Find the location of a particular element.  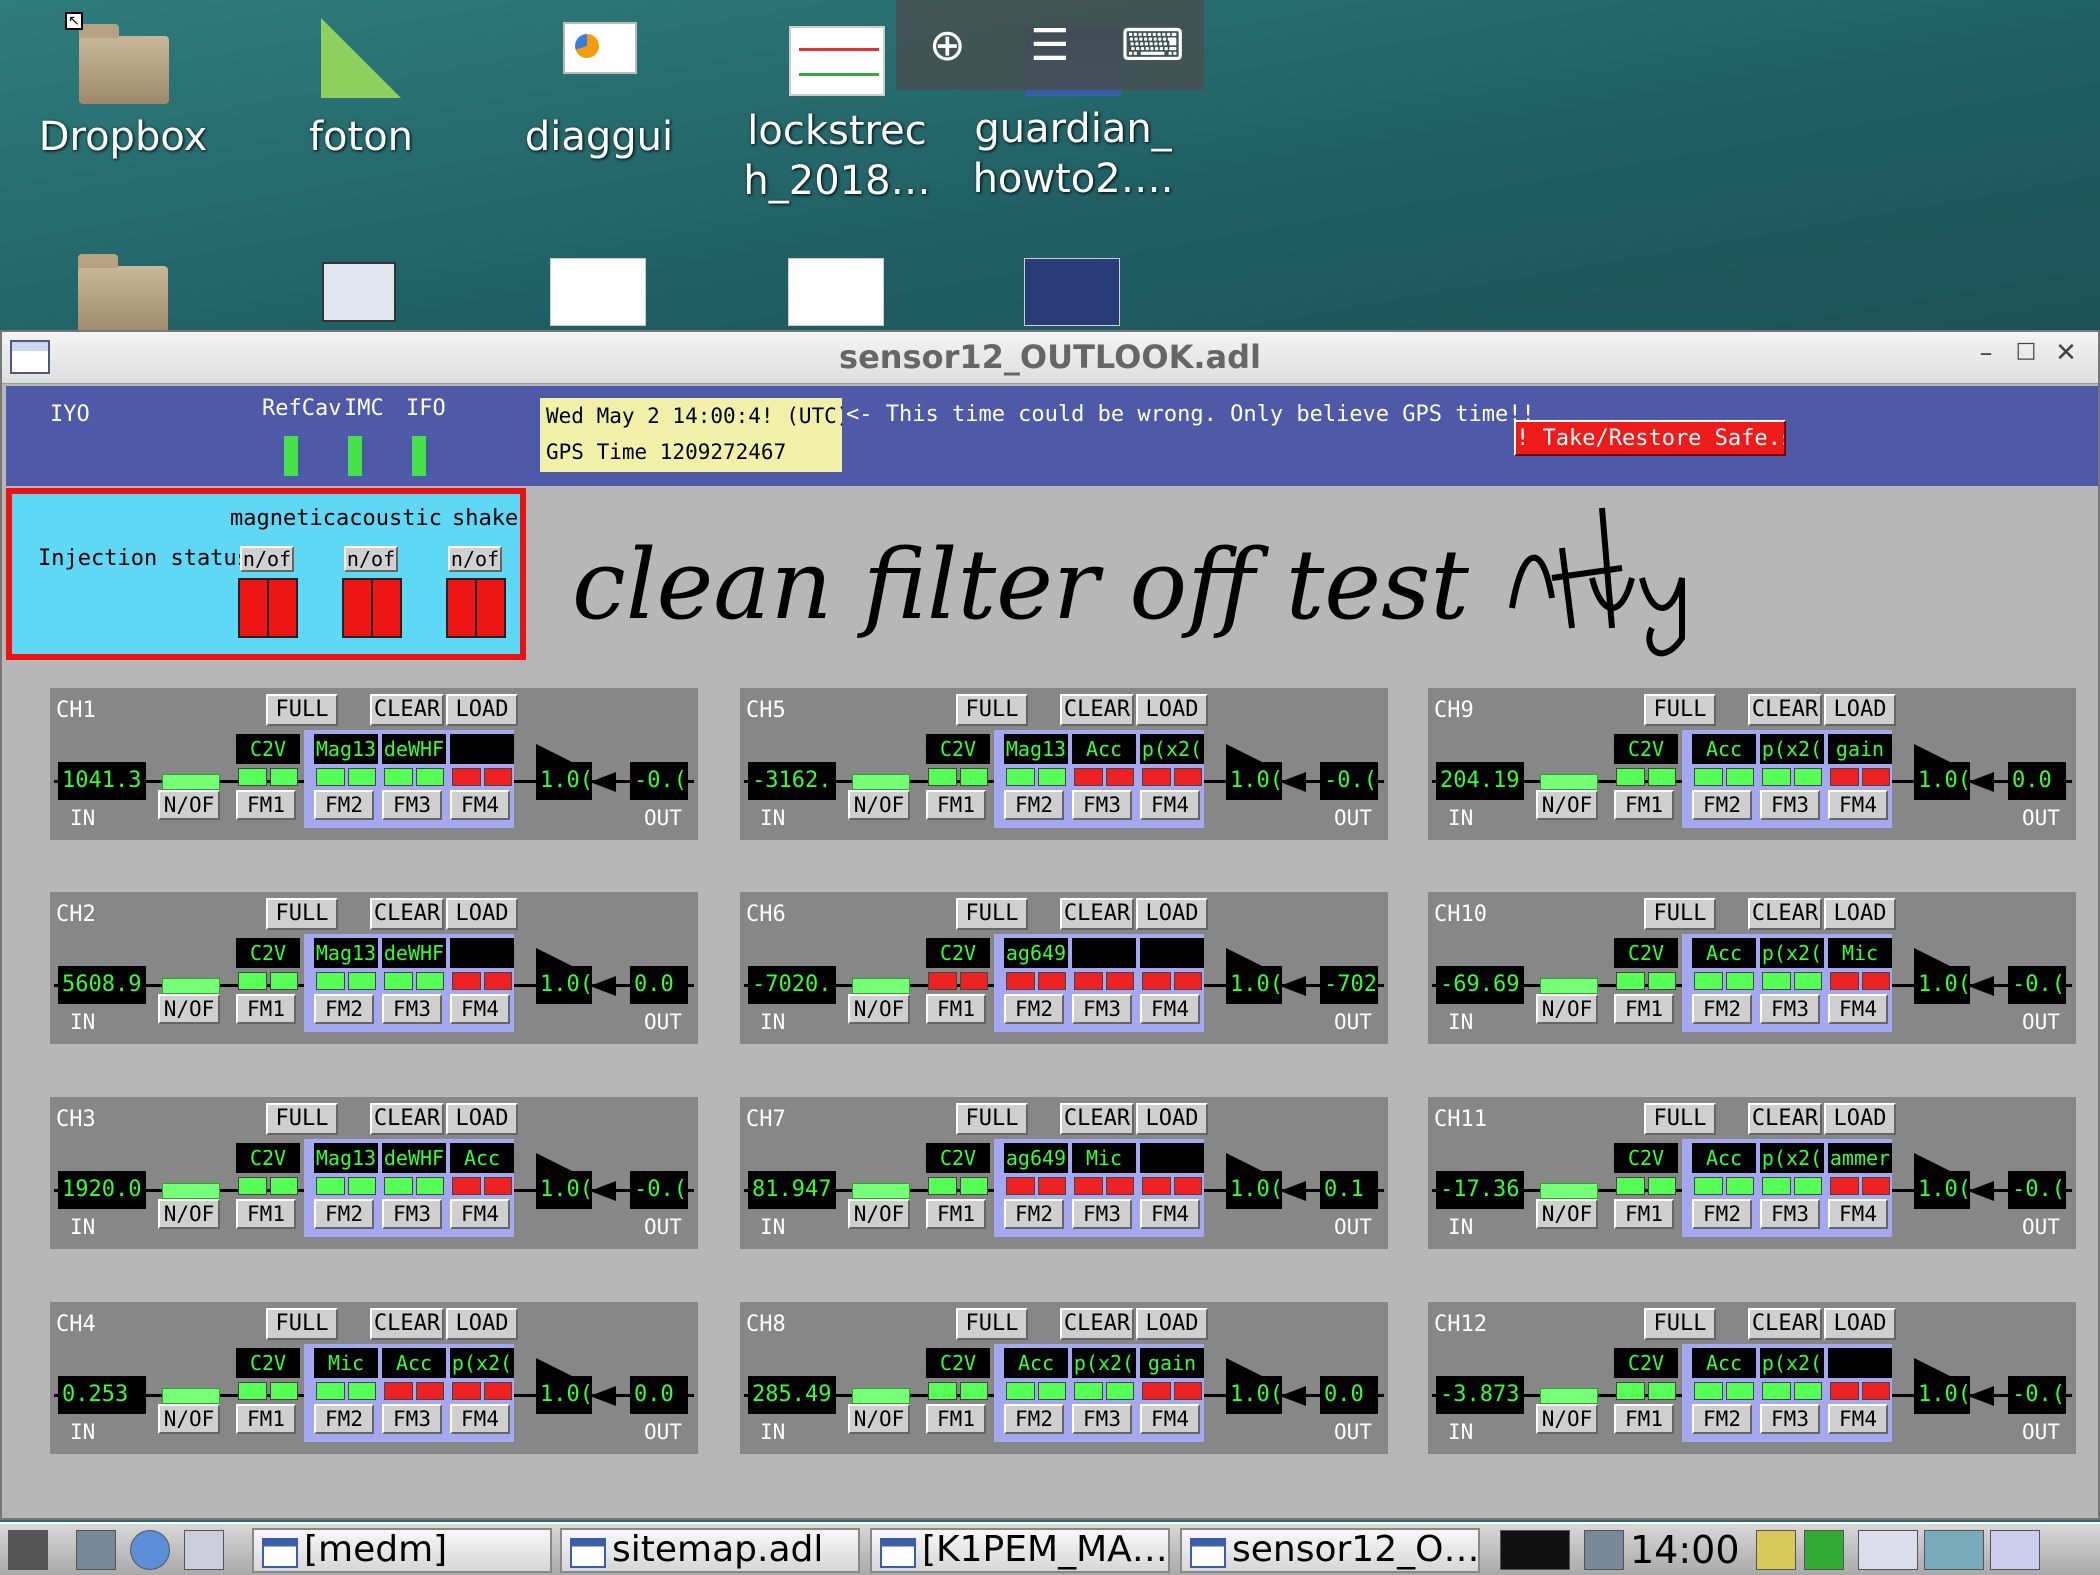

desktop-icon-dropbox: ↖ Dropbox is located at coordinates (123, 87).